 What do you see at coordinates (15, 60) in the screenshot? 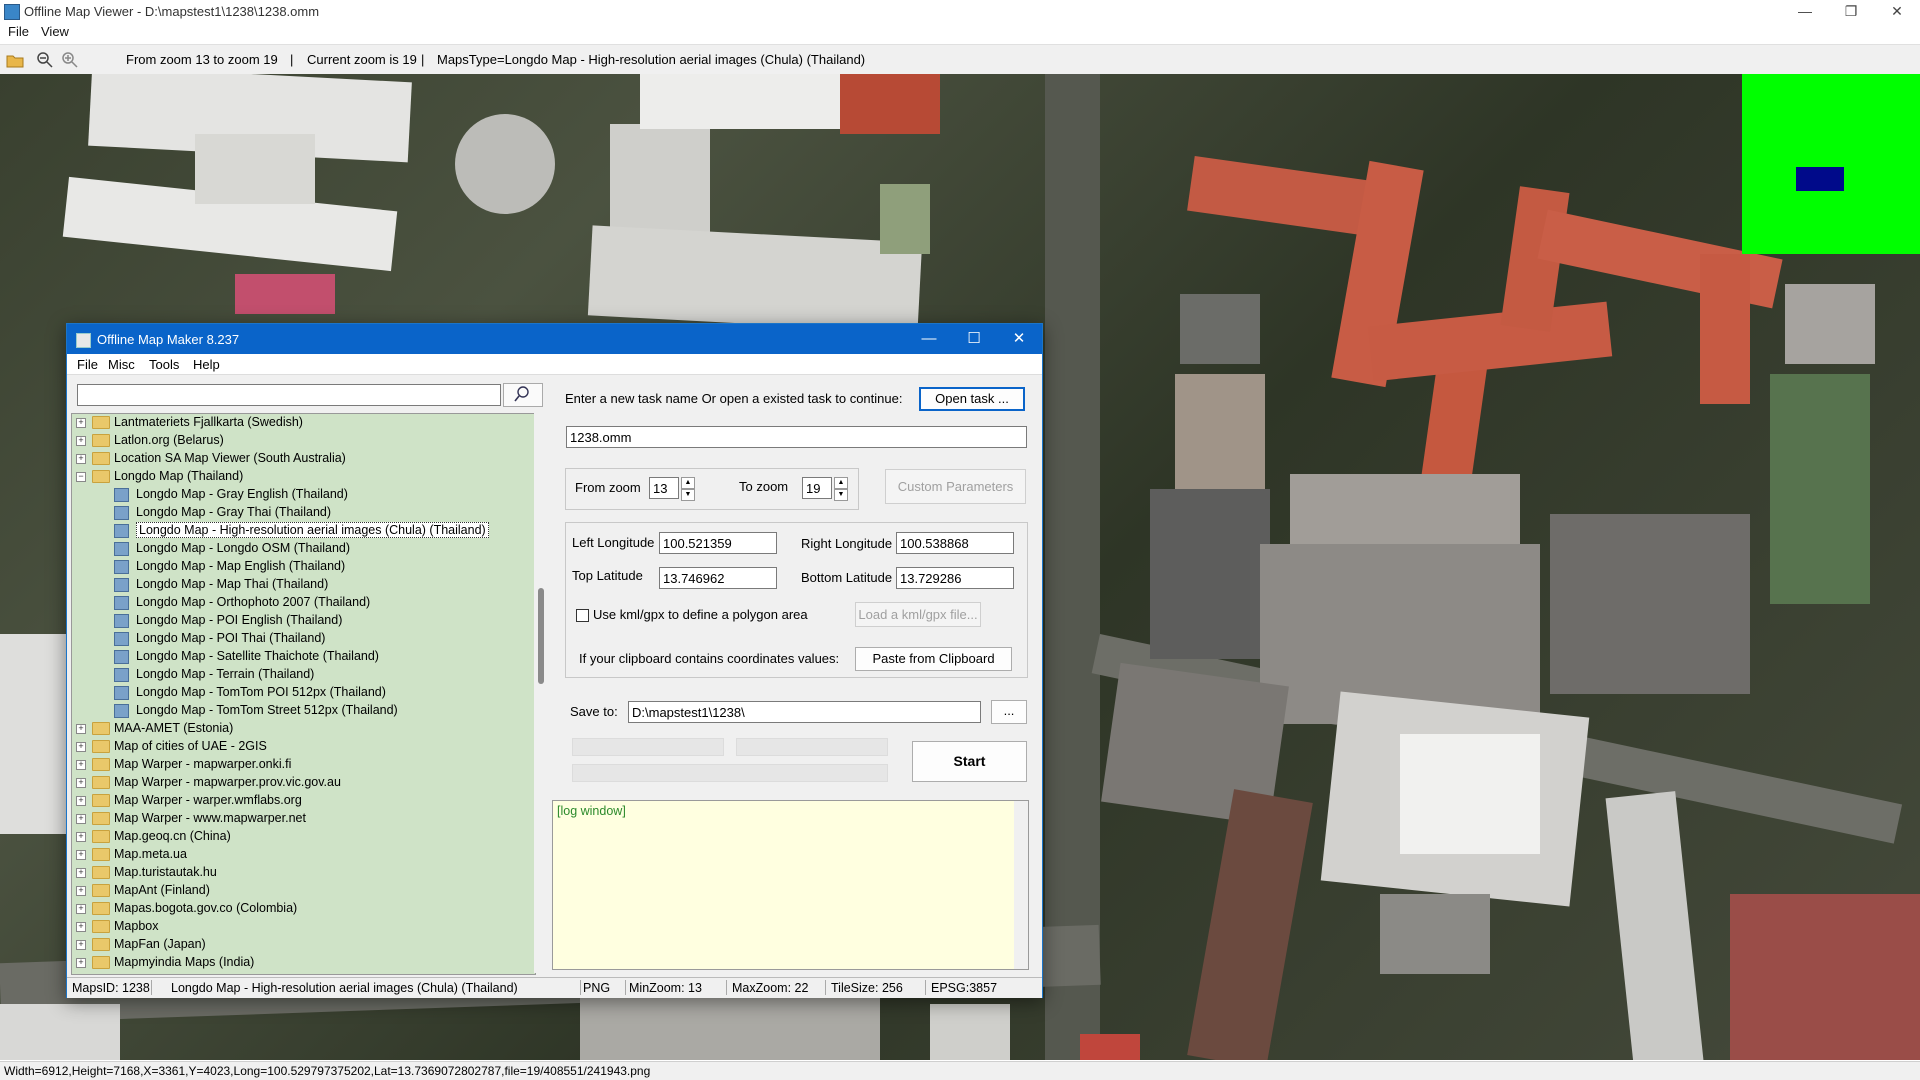
I see `open-folder-icon` at bounding box center [15, 60].